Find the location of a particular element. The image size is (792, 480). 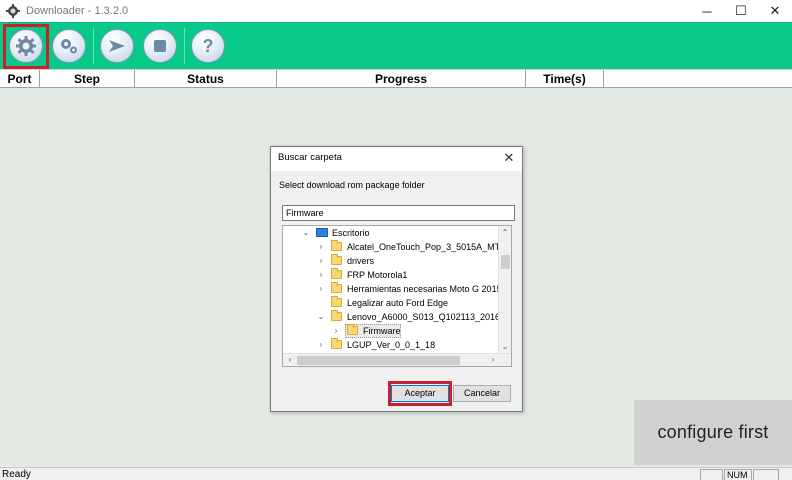

title-bar: Downloader - 1.3.2.0 ─ ☐ ✕ is located at coordinates (396, 11).